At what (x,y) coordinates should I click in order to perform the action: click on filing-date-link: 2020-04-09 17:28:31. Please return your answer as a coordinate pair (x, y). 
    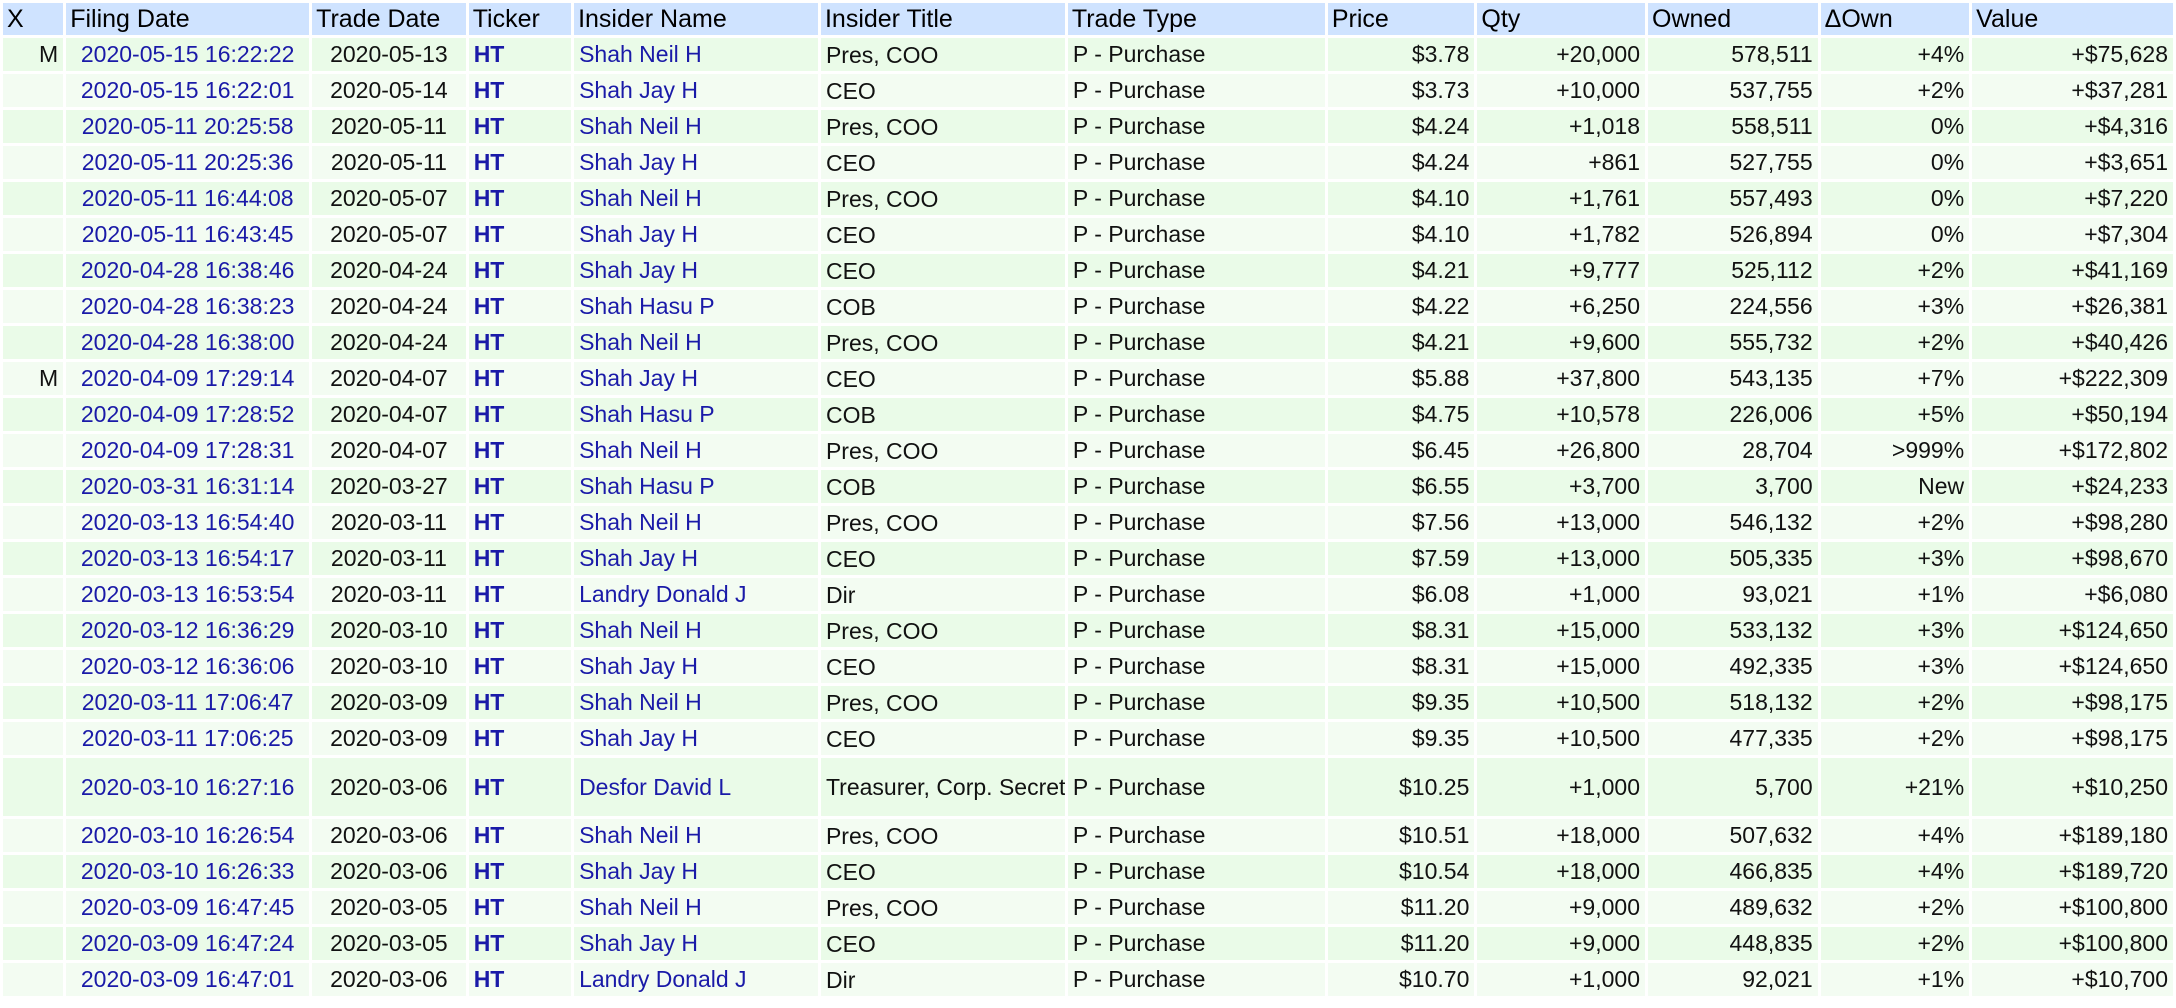
    Looking at the image, I should click on (187, 450).